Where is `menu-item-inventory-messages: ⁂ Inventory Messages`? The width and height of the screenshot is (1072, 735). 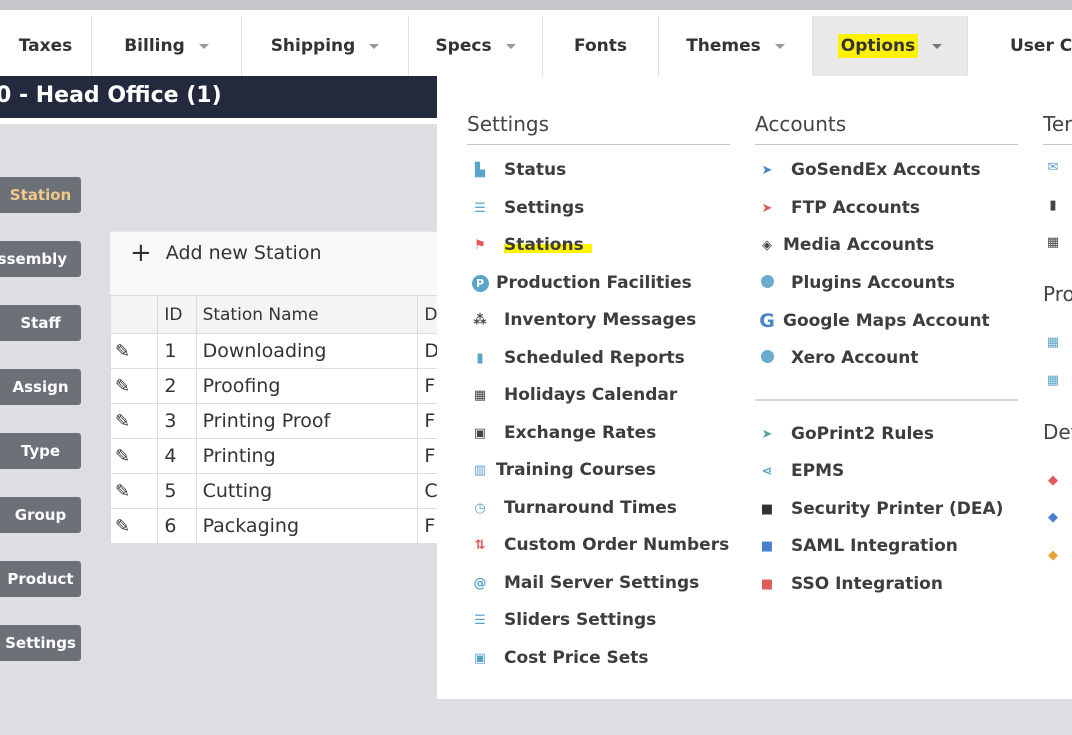
menu-item-inventory-messages: ⁂ Inventory Messages is located at coordinates (583, 320).